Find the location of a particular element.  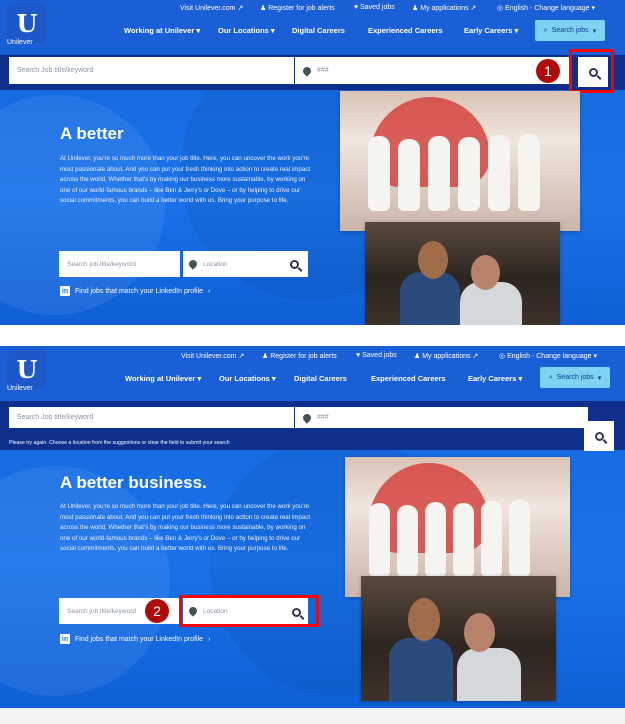

top-search-bar: Search Job title/keyword ### is located at coordinates (312, 72).